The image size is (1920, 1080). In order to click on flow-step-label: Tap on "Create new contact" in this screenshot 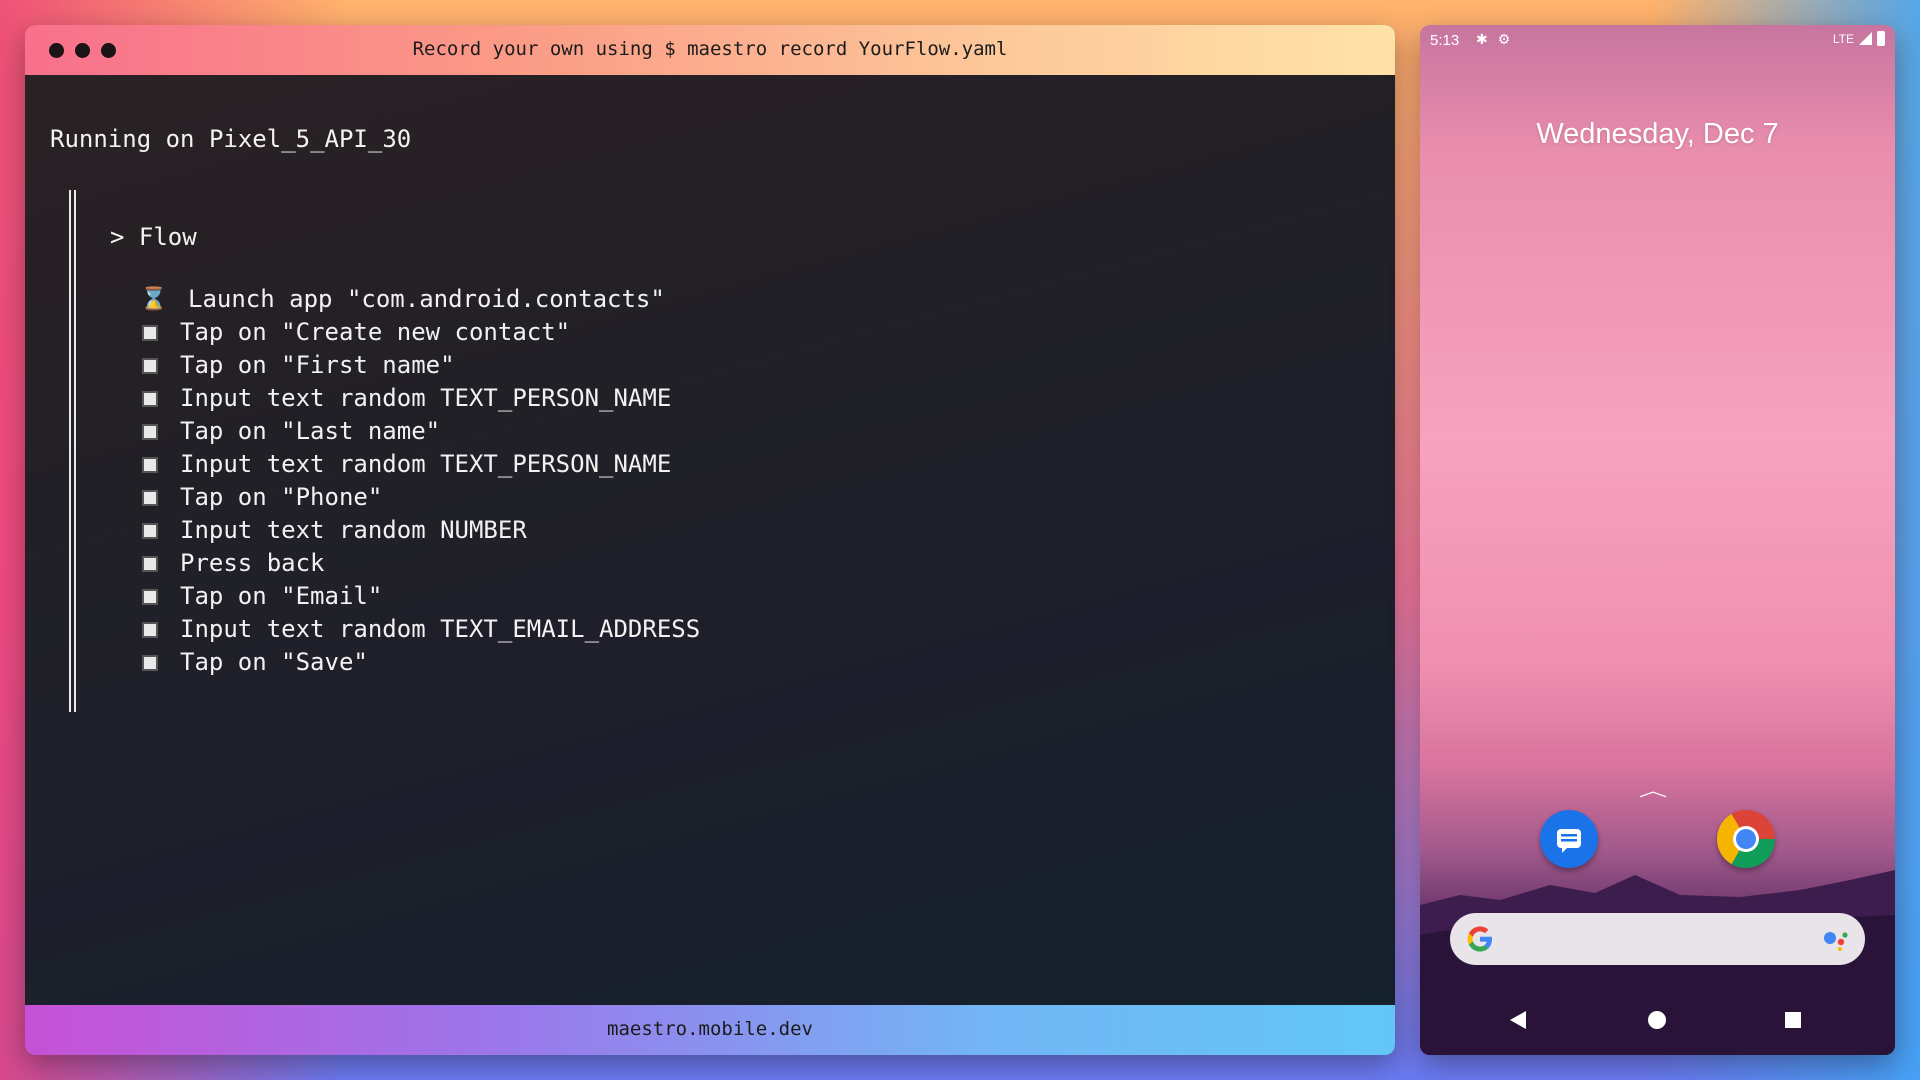, I will do `click(375, 332)`.